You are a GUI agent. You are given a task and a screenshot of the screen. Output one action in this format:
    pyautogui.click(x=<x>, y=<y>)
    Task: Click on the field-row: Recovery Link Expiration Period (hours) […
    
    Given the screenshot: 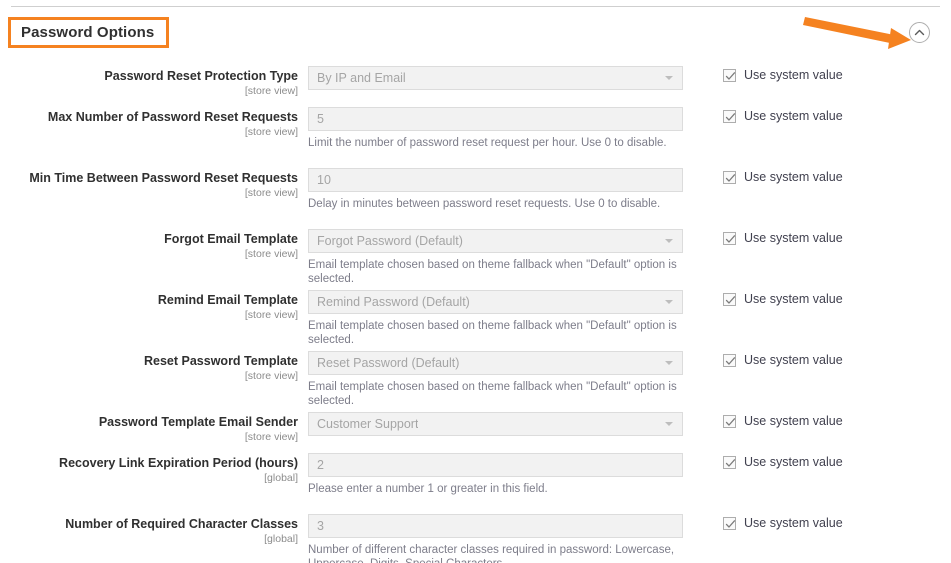 What is the action you would take?
    pyautogui.click(x=475, y=474)
    